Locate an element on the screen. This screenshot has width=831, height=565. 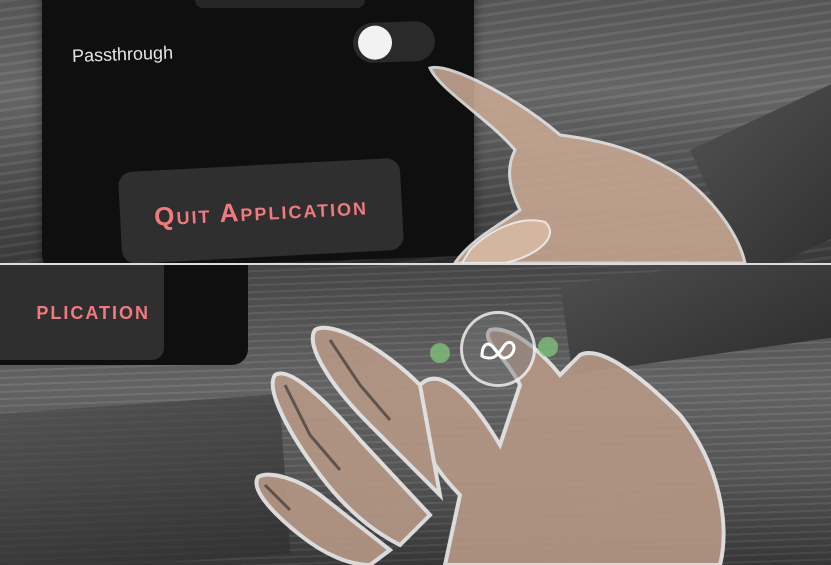
meta-menu-button is located at coordinates (498, 349).